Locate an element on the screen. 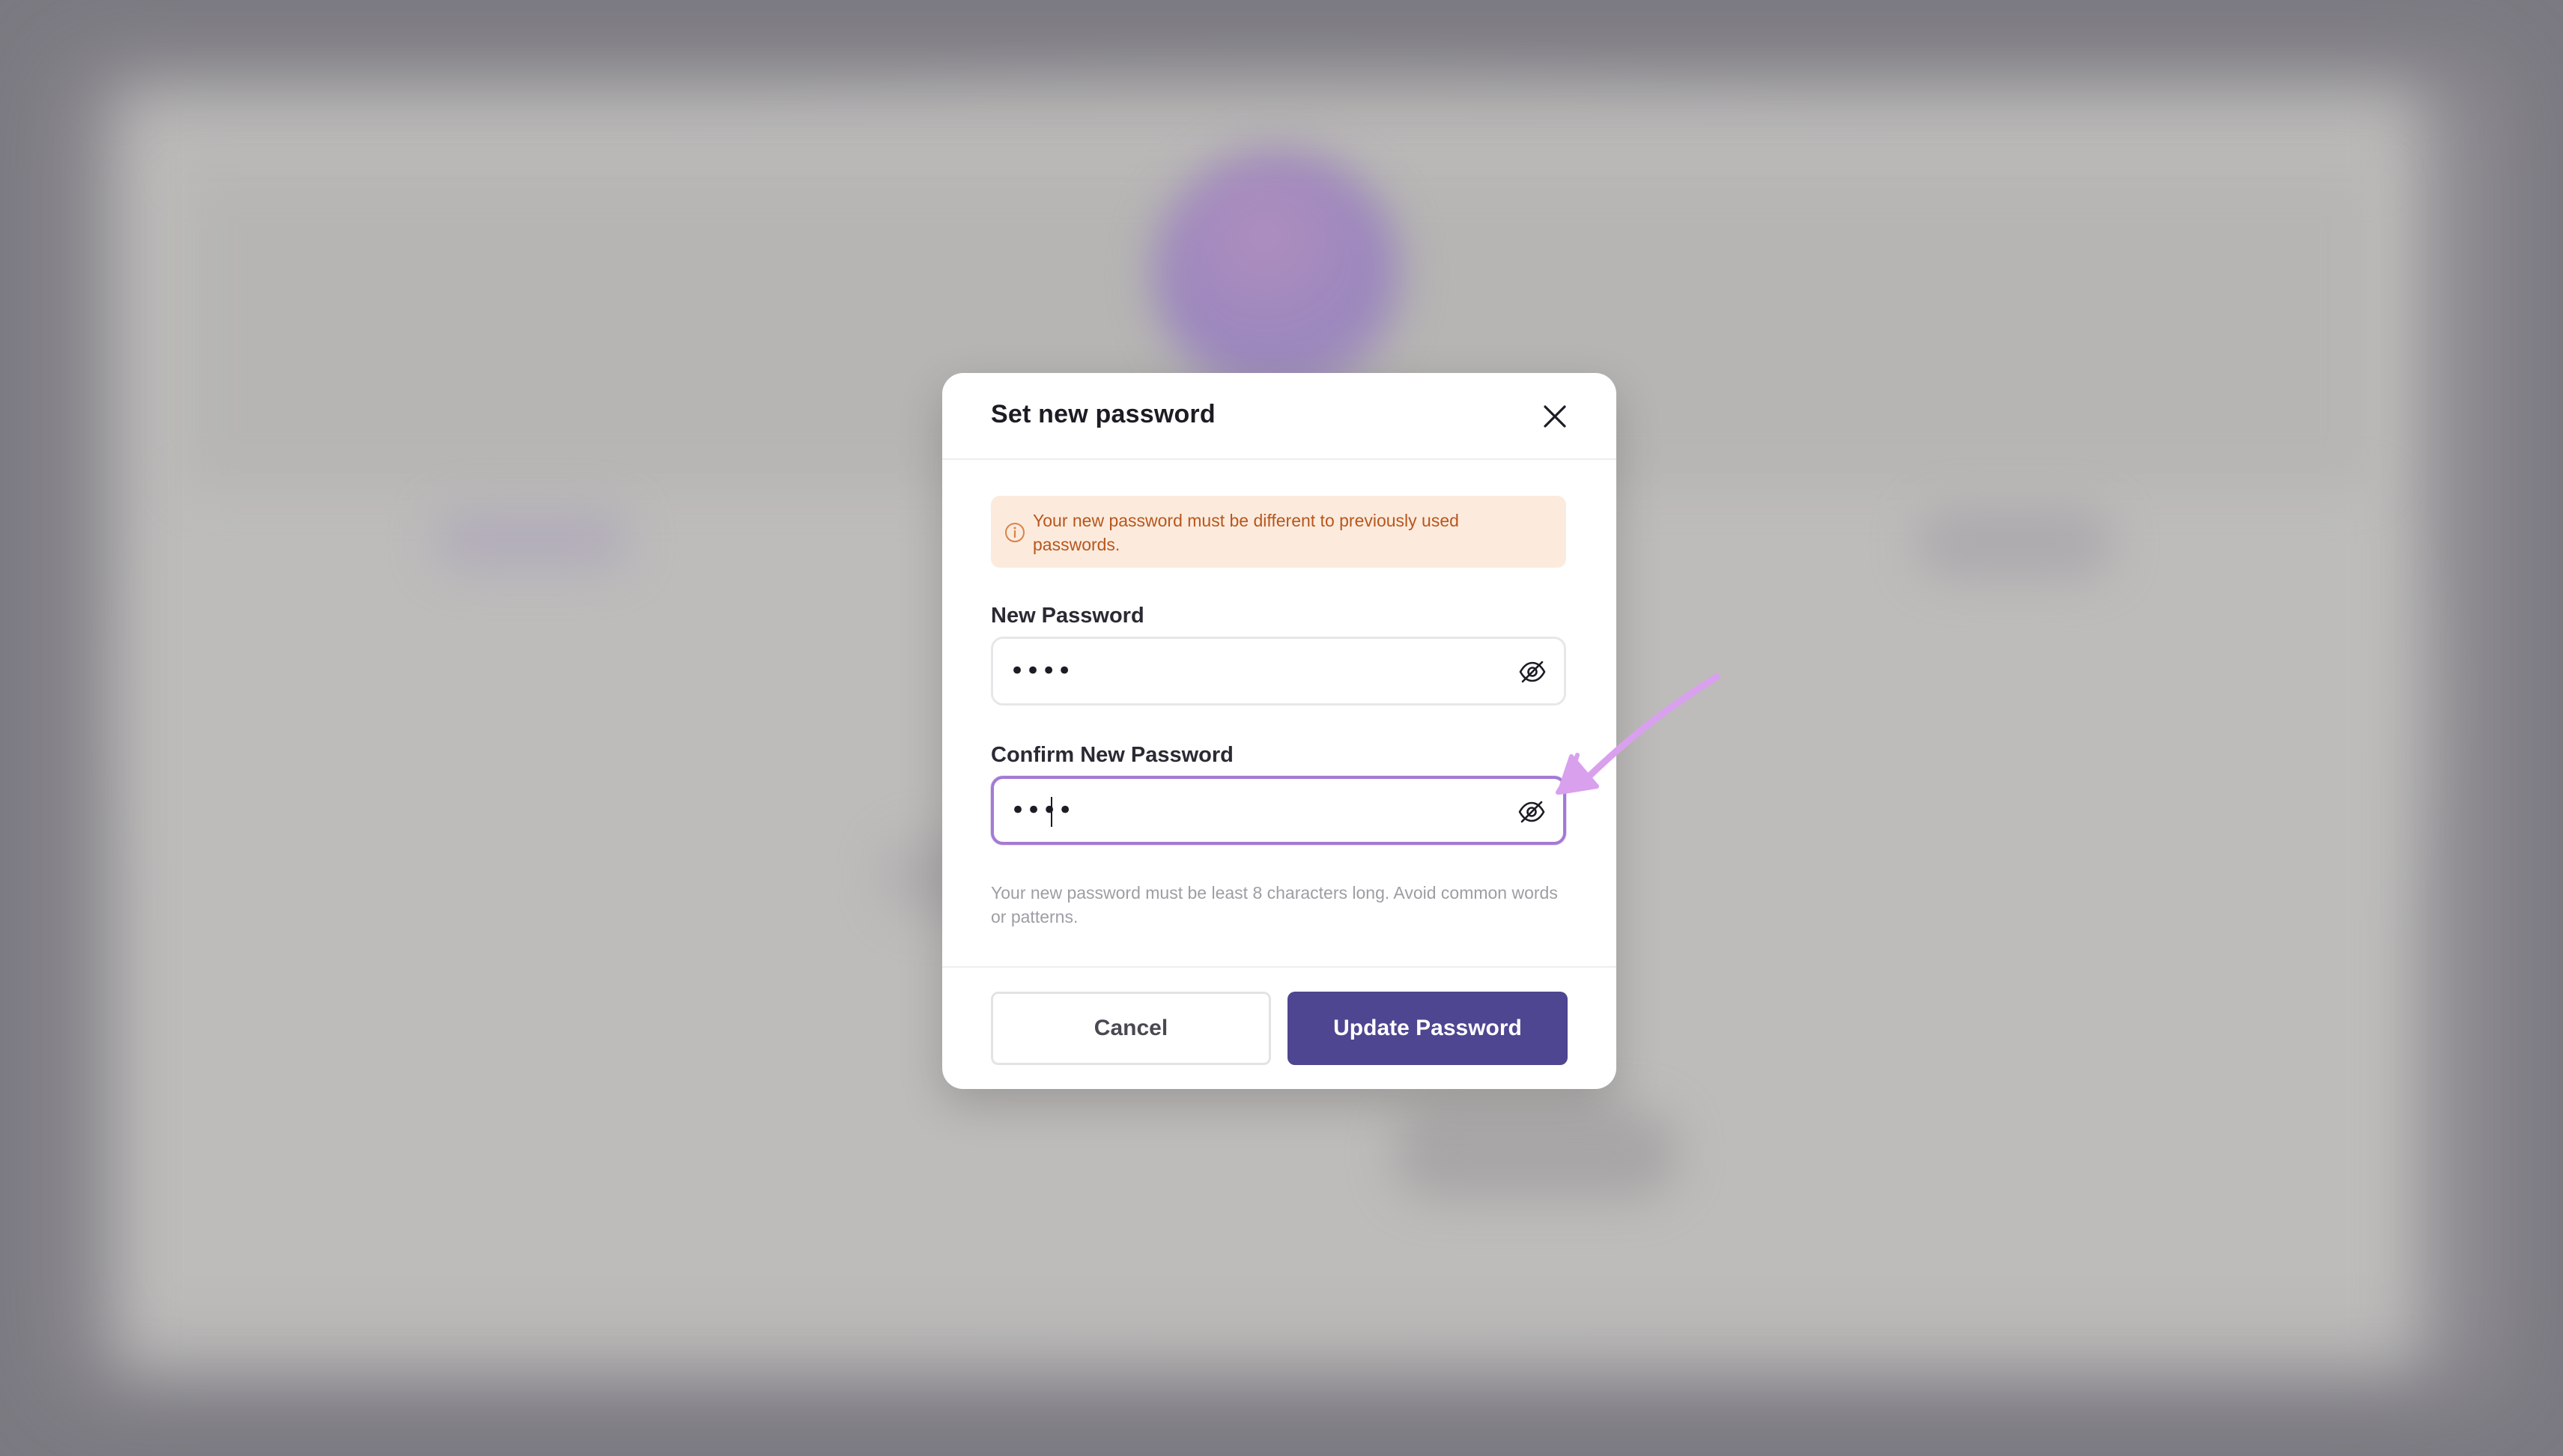  eye-off-icon is located at coordinates (1531, 812).